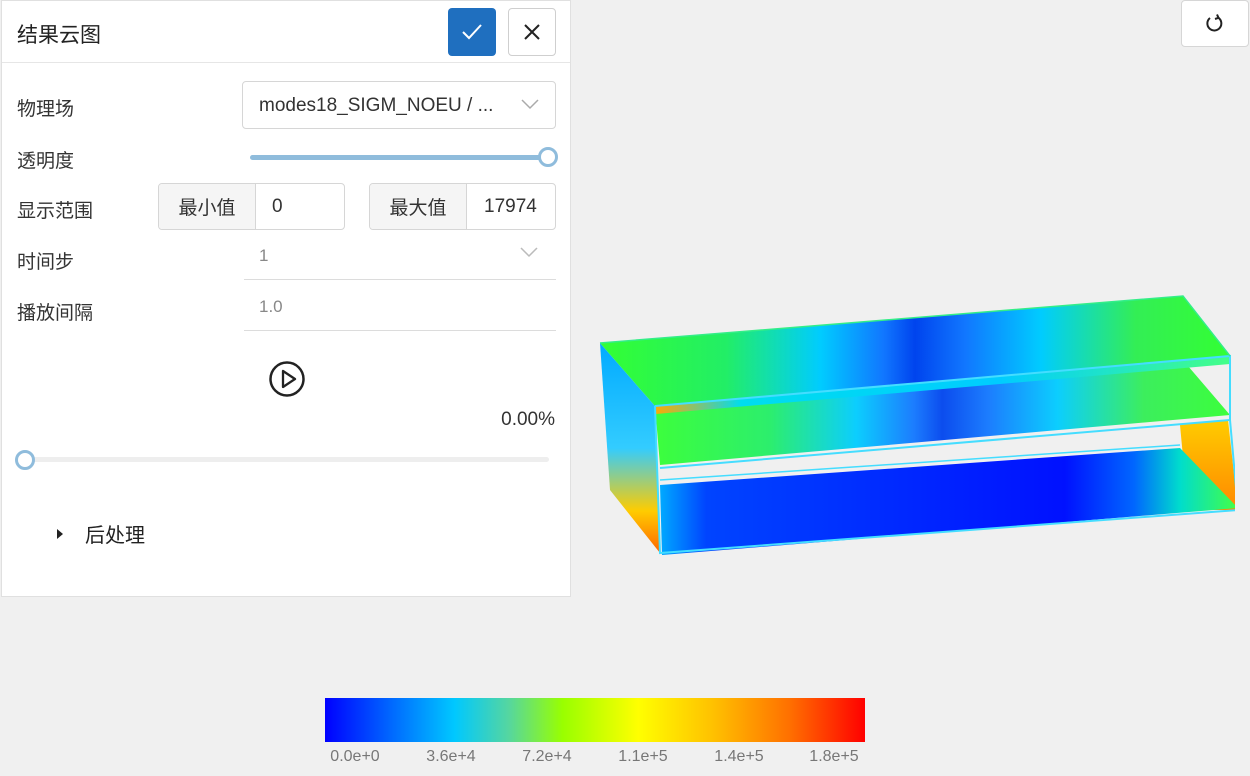 Image resolution: width=1250 pixels, height=776 pixels. Describe the element at coordinates (287, 379) in the screenshot. I see `play-circle-icon` at that location.